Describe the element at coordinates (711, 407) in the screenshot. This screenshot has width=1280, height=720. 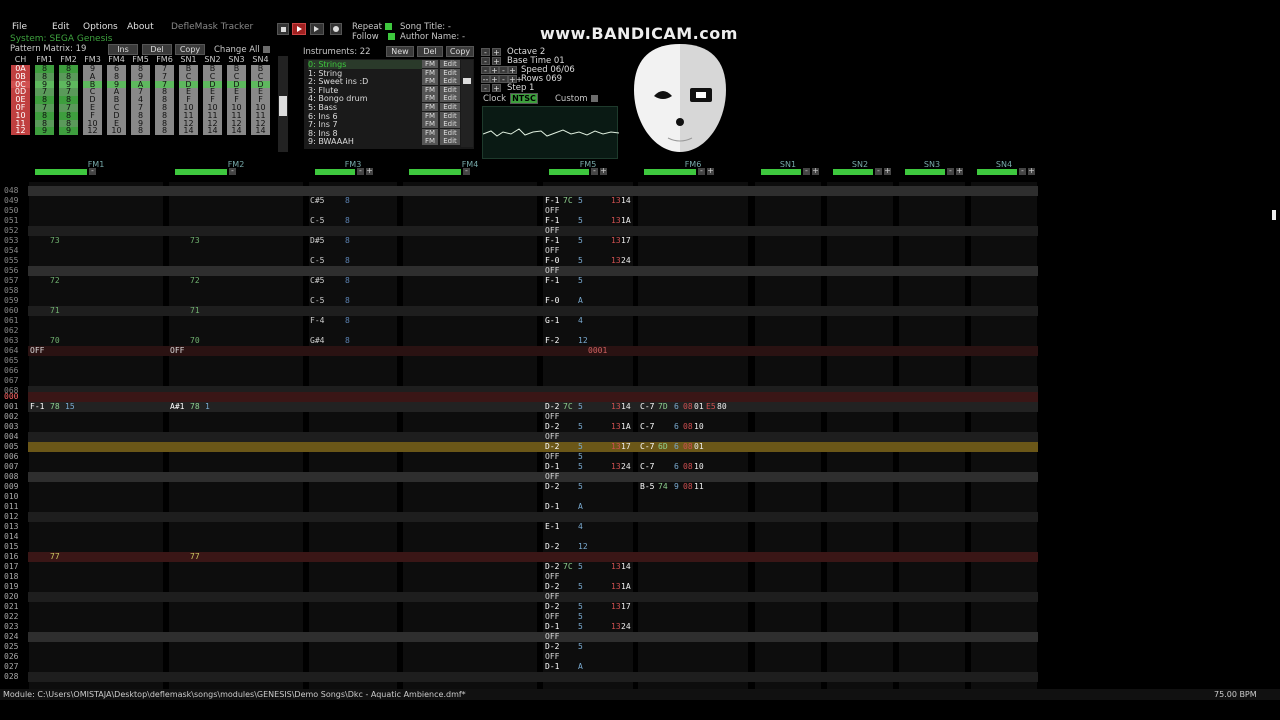
I see `effect-cell: E5` at that location.